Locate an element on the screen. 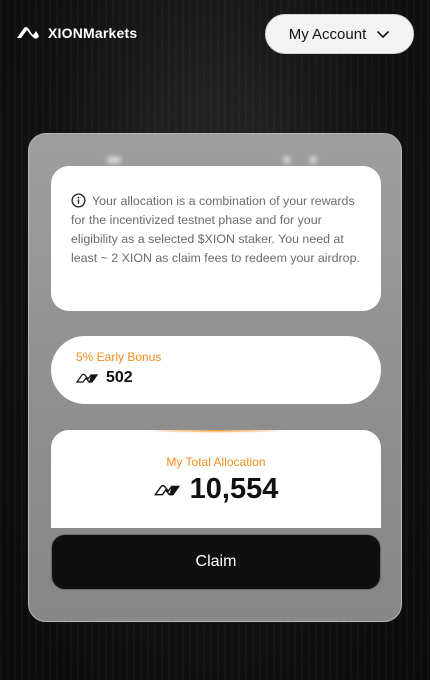  my-account-button: My Account is located at coordinates (339, 34).